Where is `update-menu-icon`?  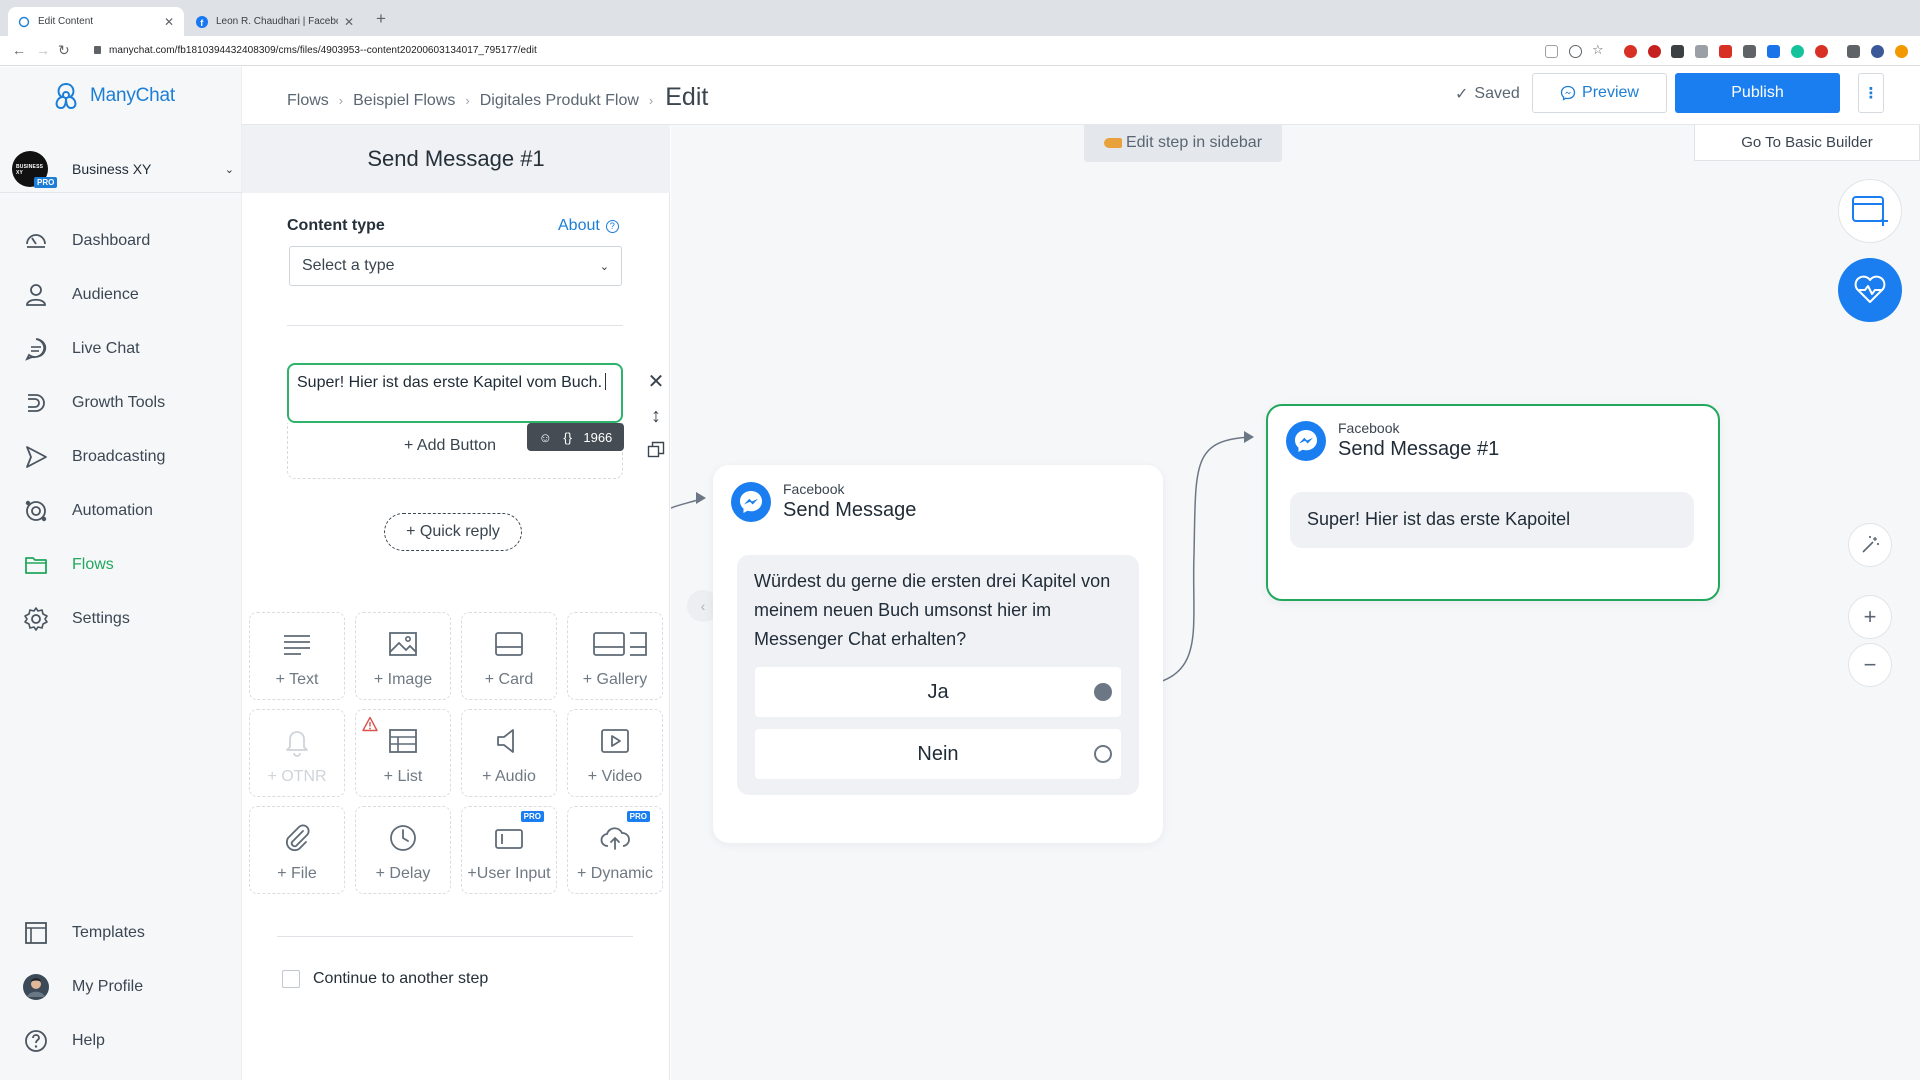
update-menu-icon is located at coordinates (1901, 51).